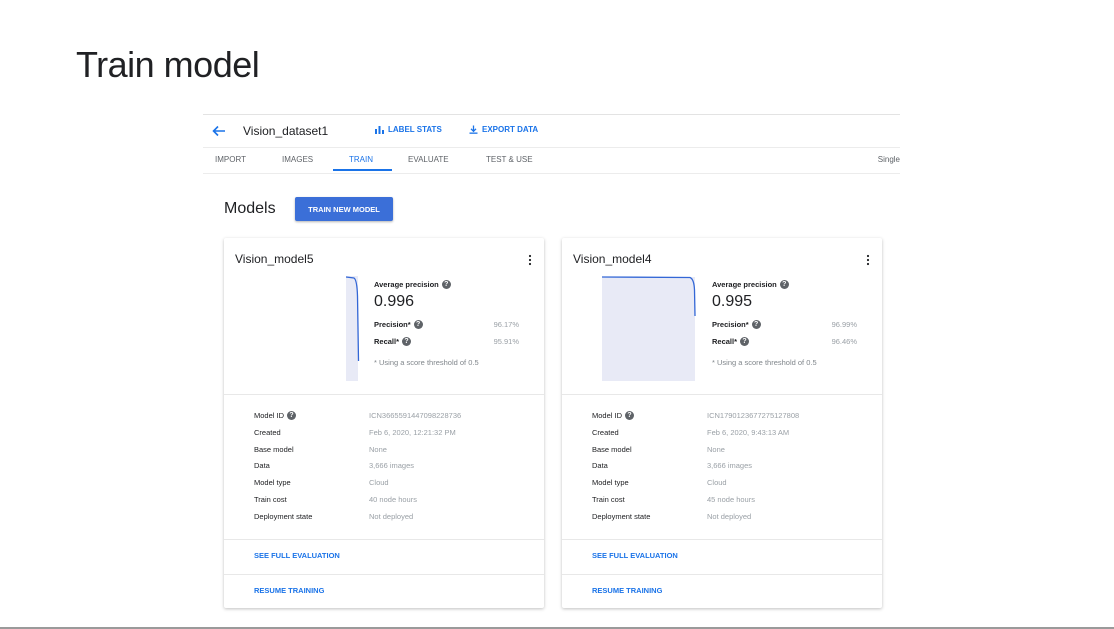 The height and width of the screenshot is (629, 1114). I want to click on tab-evaluate: EVALUATE, so click(428, 159).